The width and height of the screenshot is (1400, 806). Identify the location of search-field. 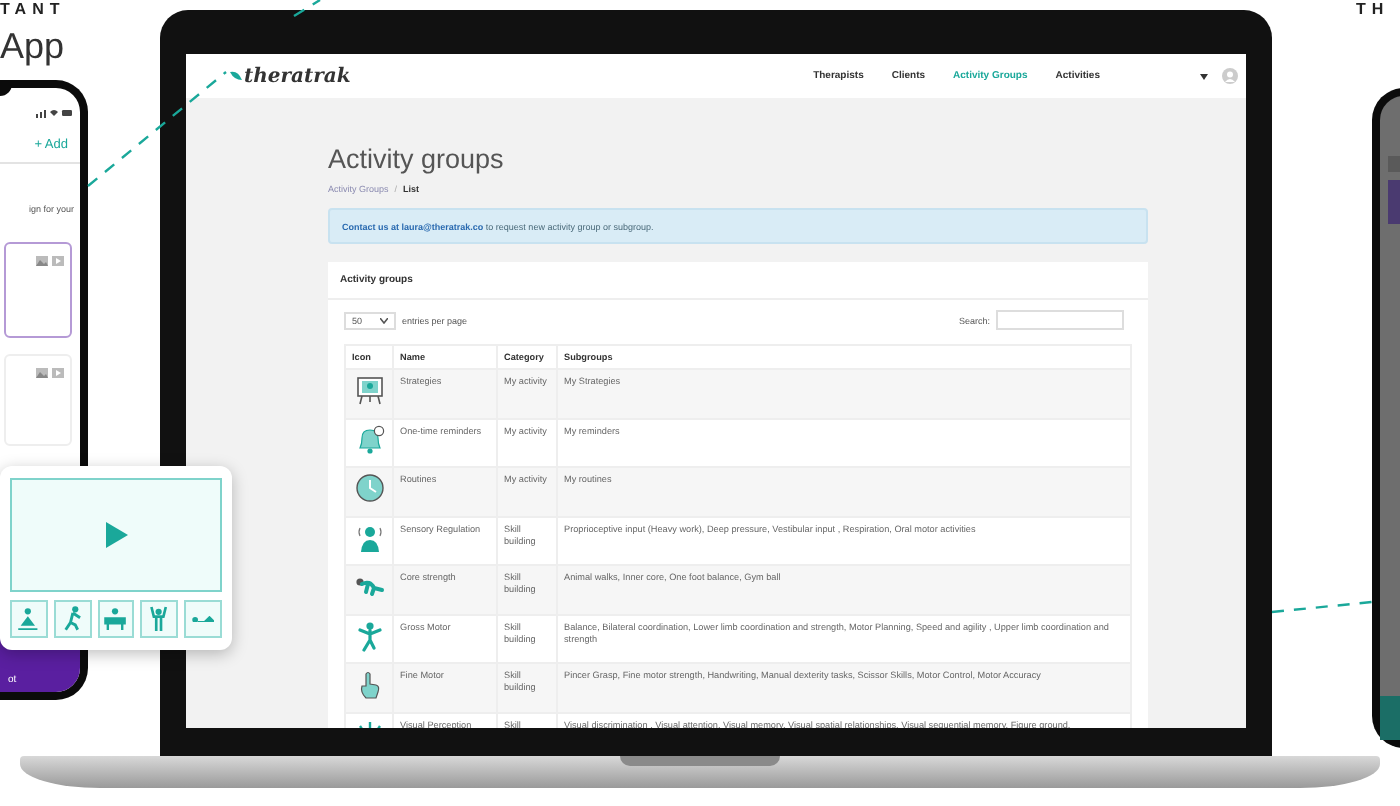
(1060, 320).